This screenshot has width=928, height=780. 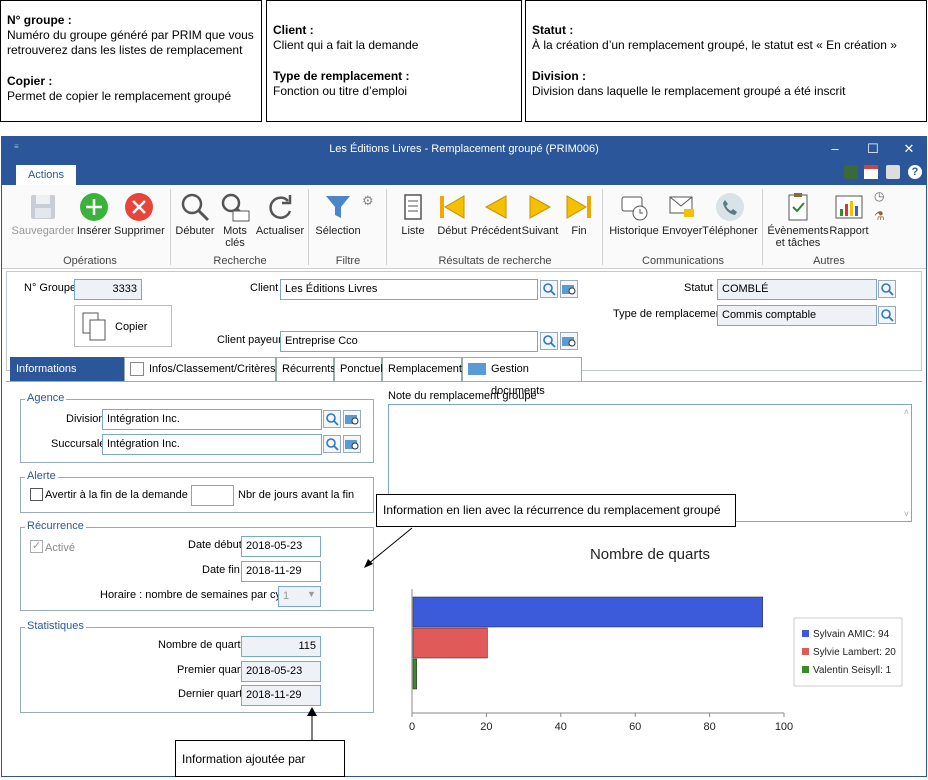 What do you see at coordinates (682, 207) in the screenshot?
I see `send-icon` at bounding box center [682, 207].